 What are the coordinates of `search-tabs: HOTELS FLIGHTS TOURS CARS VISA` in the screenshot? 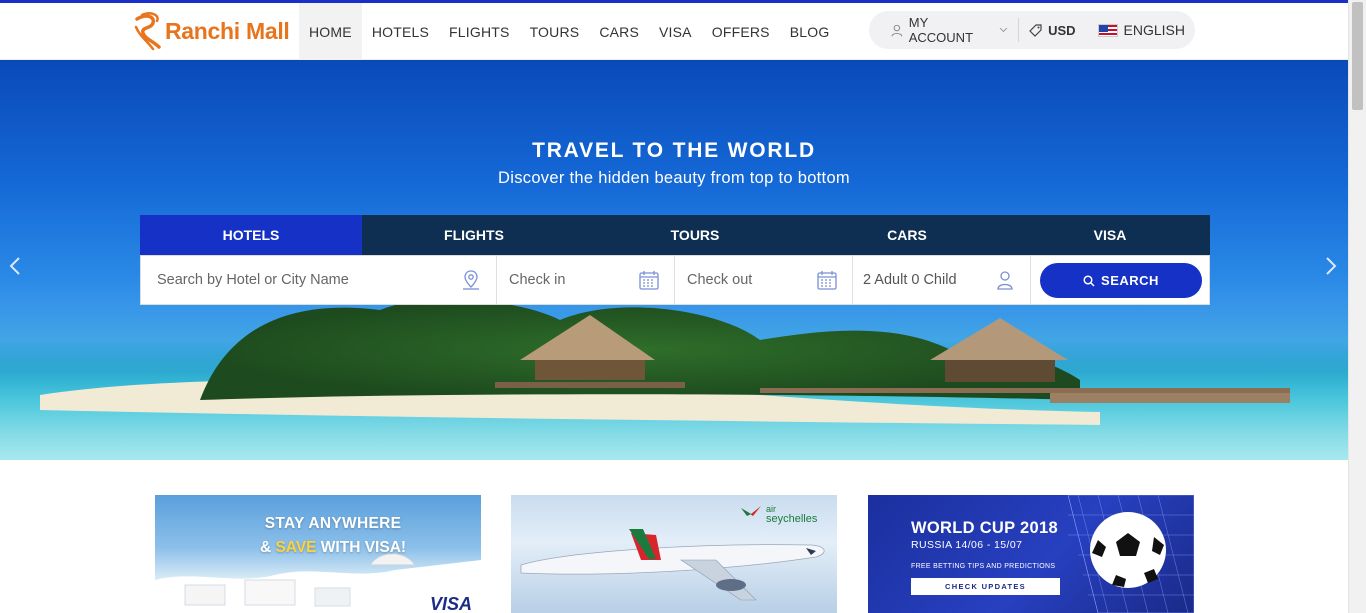 It's located at (675, 235).